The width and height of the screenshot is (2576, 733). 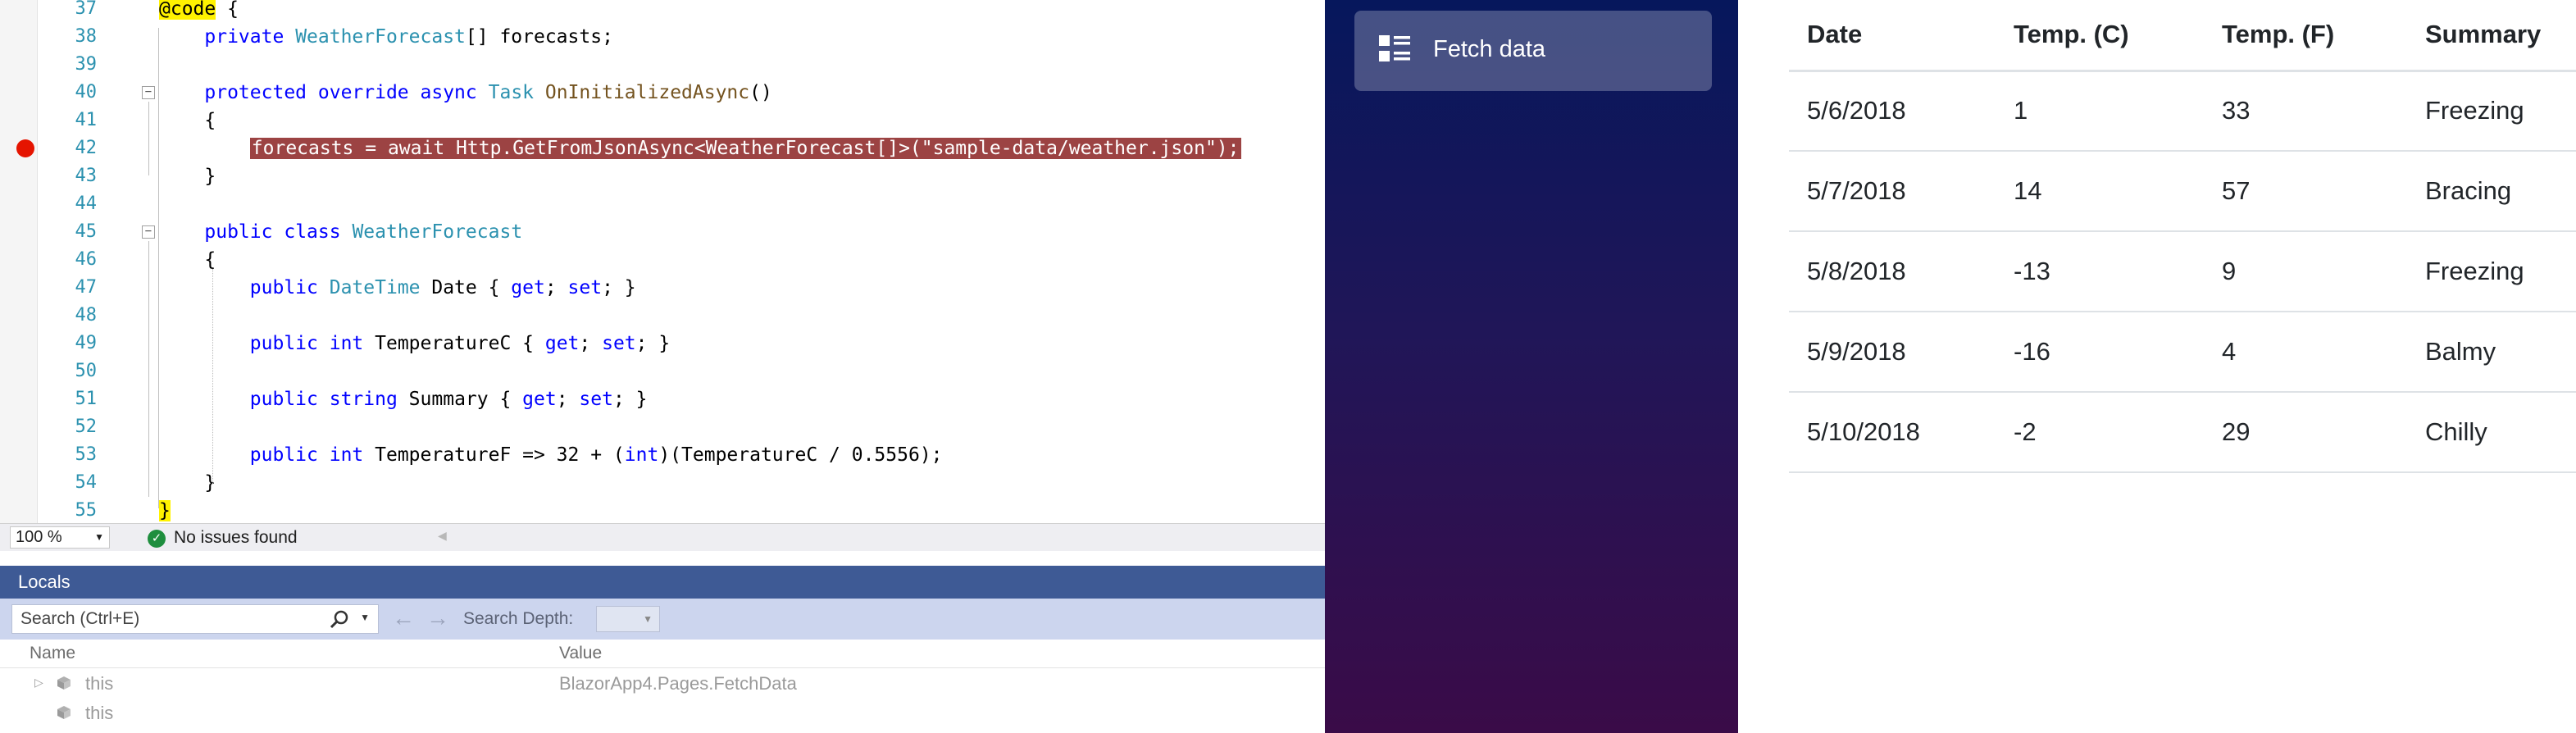 I want to click on line-number: 51, so click(x=86, y=399).